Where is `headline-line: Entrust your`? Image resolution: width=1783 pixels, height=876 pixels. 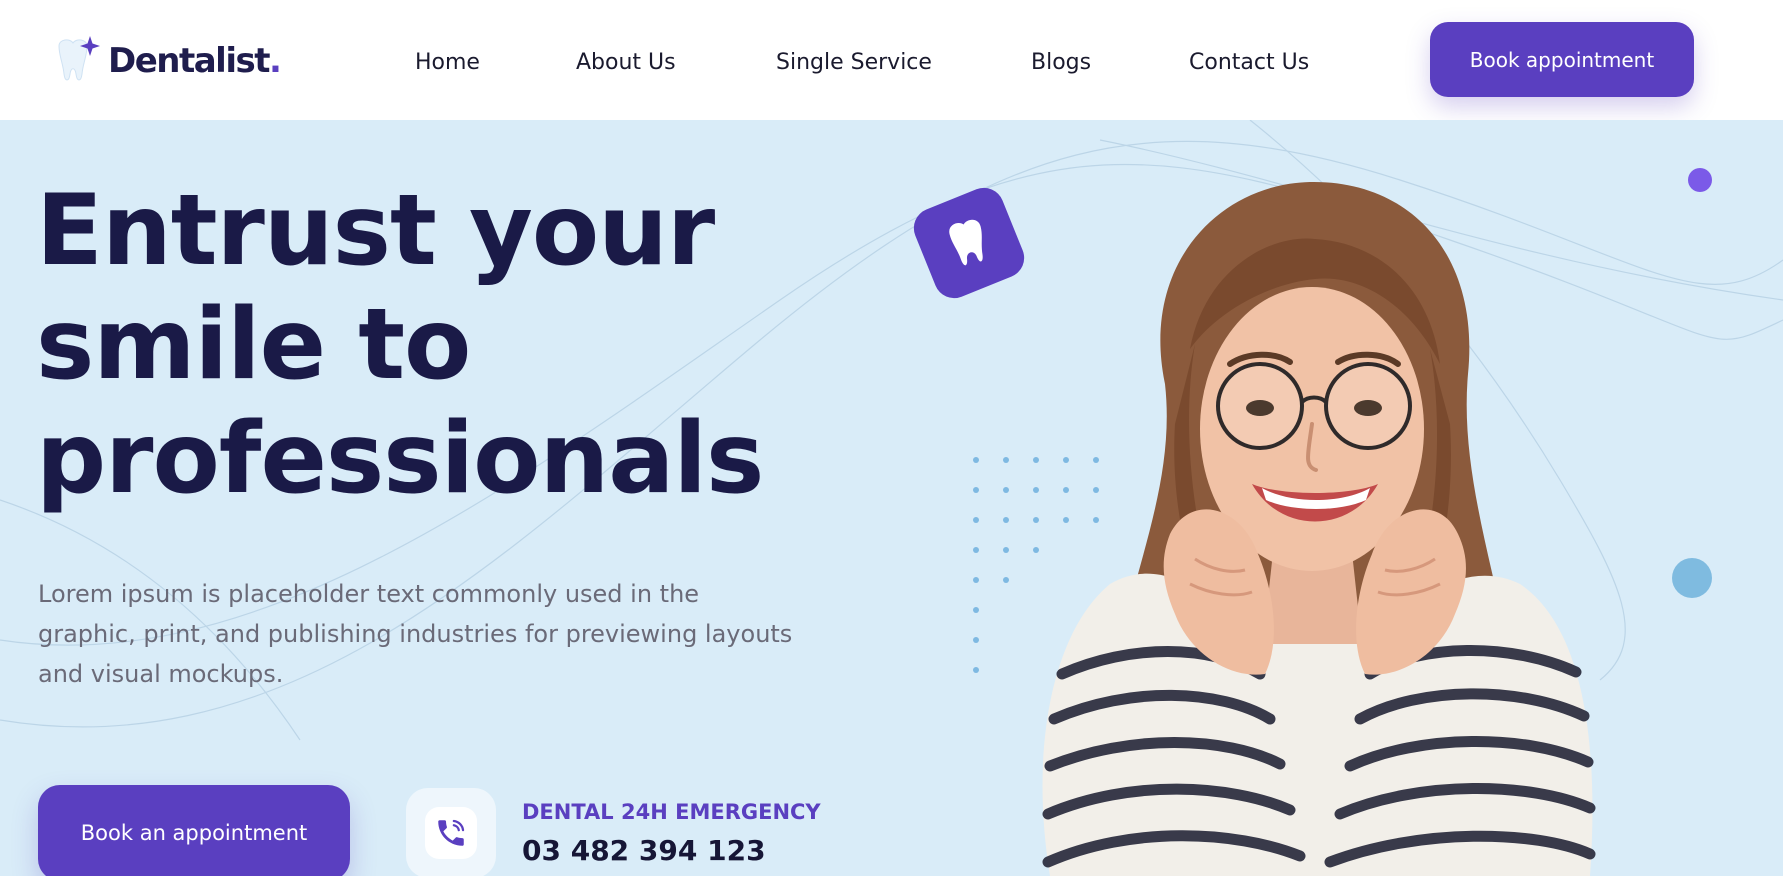 headline-line: Entrust your is located at coordinates (375, 231).